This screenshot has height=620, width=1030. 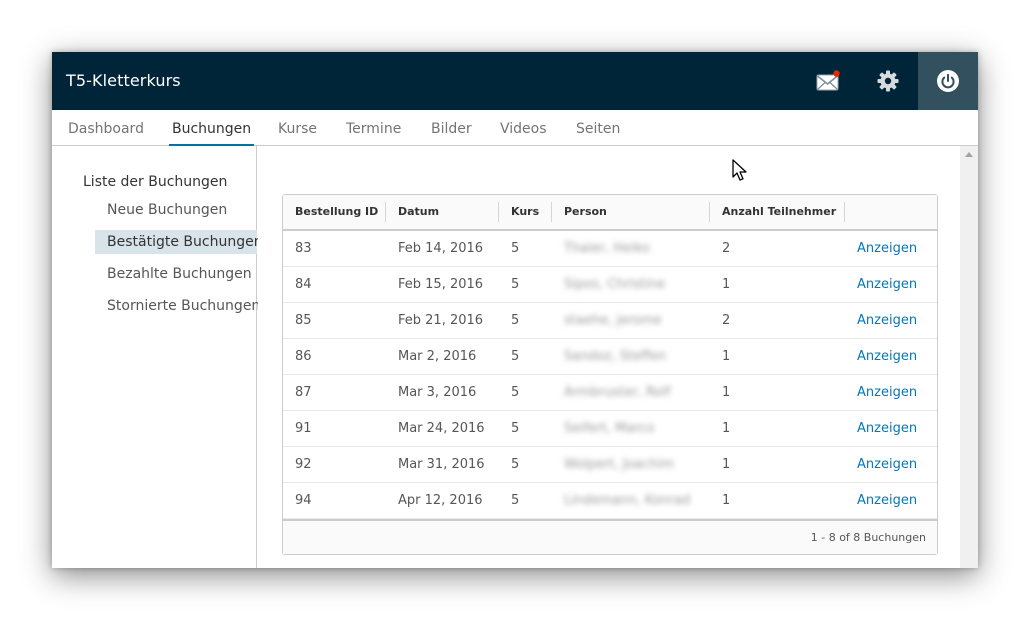 What do you see at coordinates (441, 248) in the screenshot?
I see `cell-datum: Feb 14, 2016` at bounding box center [441, 248].